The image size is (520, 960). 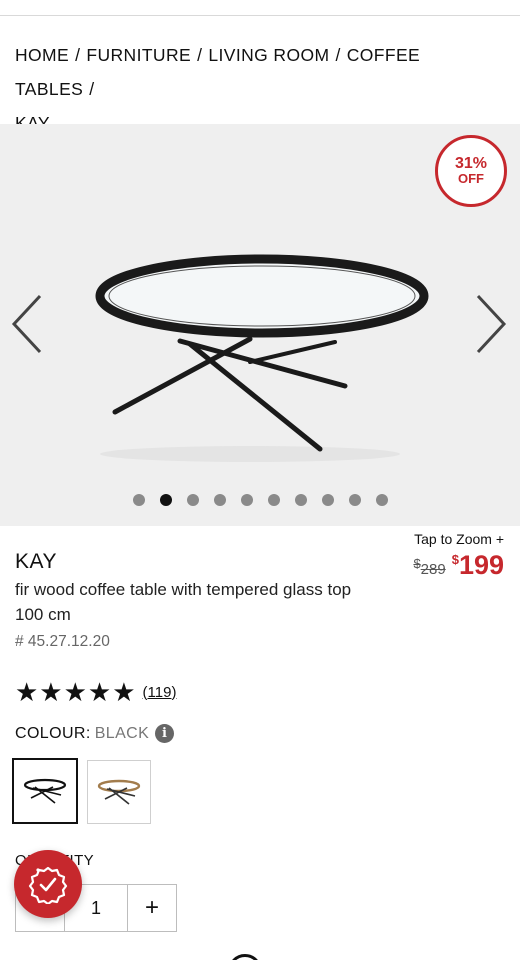 I want to click on rating-stars-icon: ★★★★★, so click(x=76, y=692).